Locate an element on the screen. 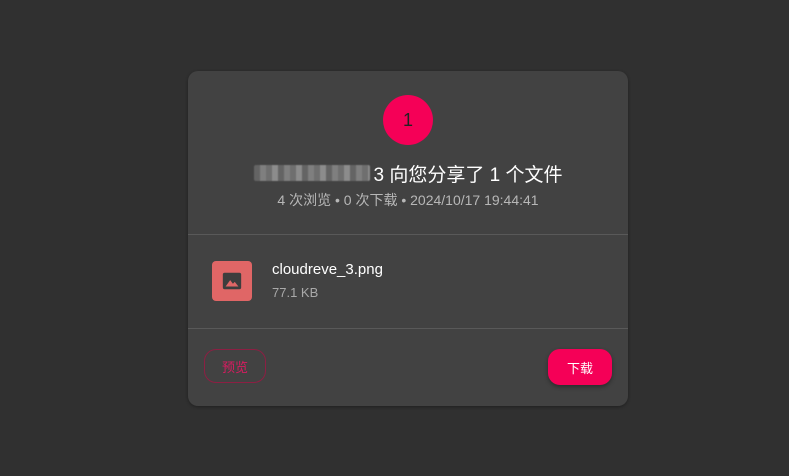 This screenshot has height=476, width=789. avatar-initial: 1 is located at coordinates (407, 119).